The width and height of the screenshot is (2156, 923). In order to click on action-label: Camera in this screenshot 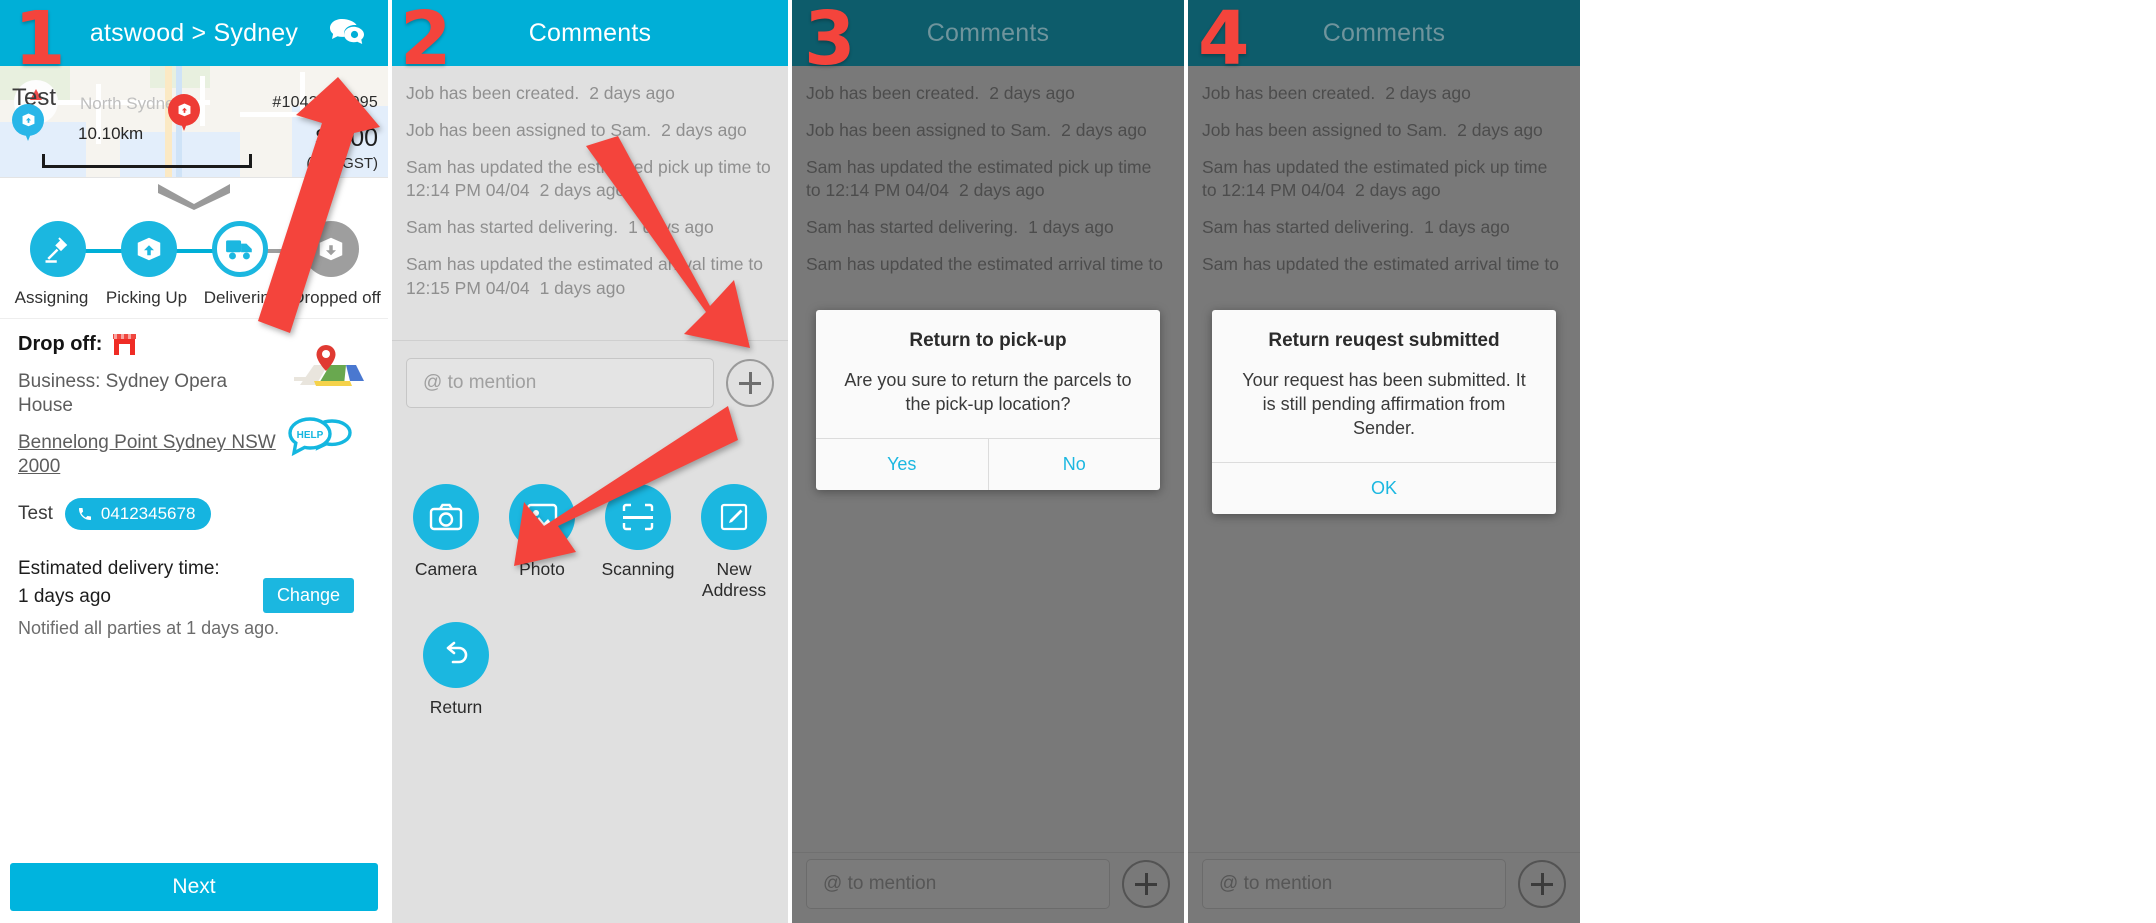, I will do `click(446, 569)`.